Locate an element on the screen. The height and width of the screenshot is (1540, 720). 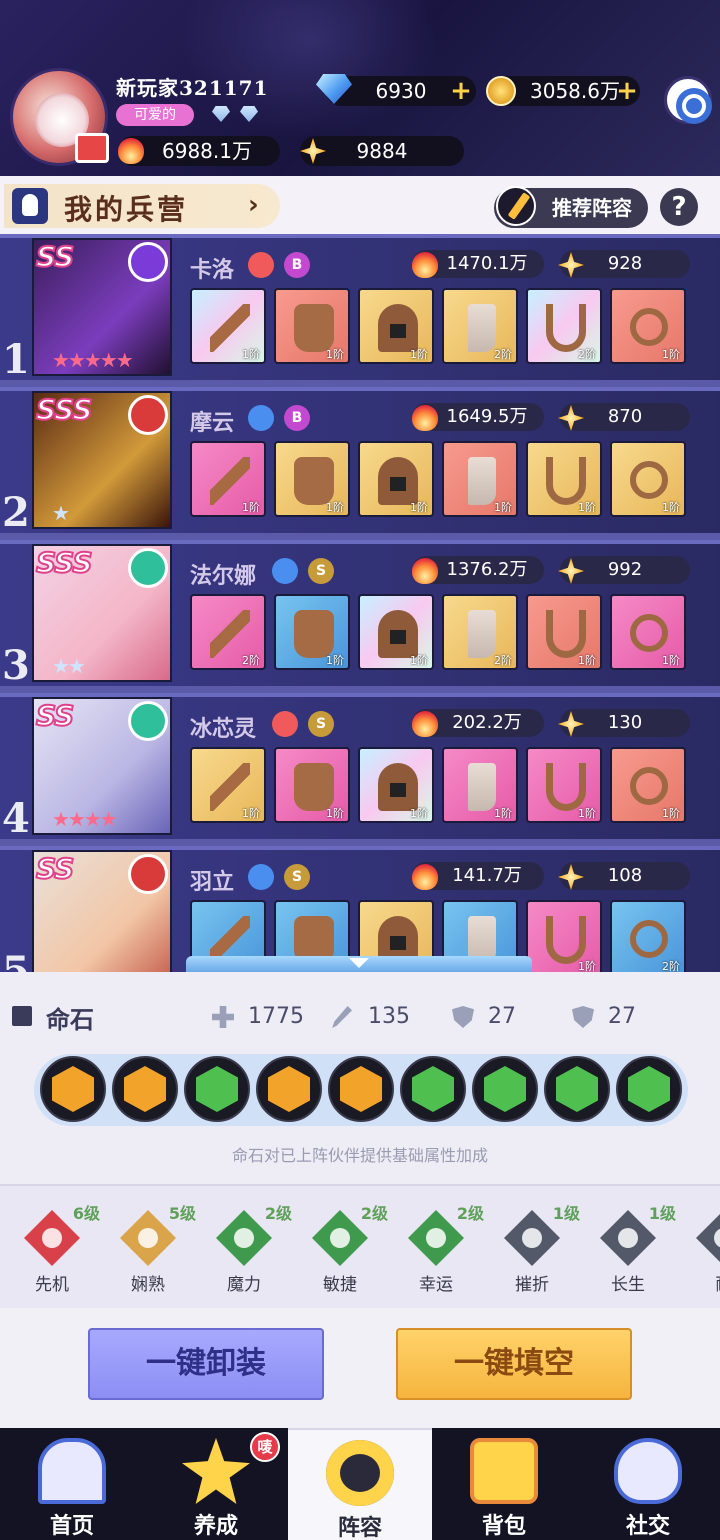
skill-item: 5级 娴熟 is located at coordinates (155, 1250).